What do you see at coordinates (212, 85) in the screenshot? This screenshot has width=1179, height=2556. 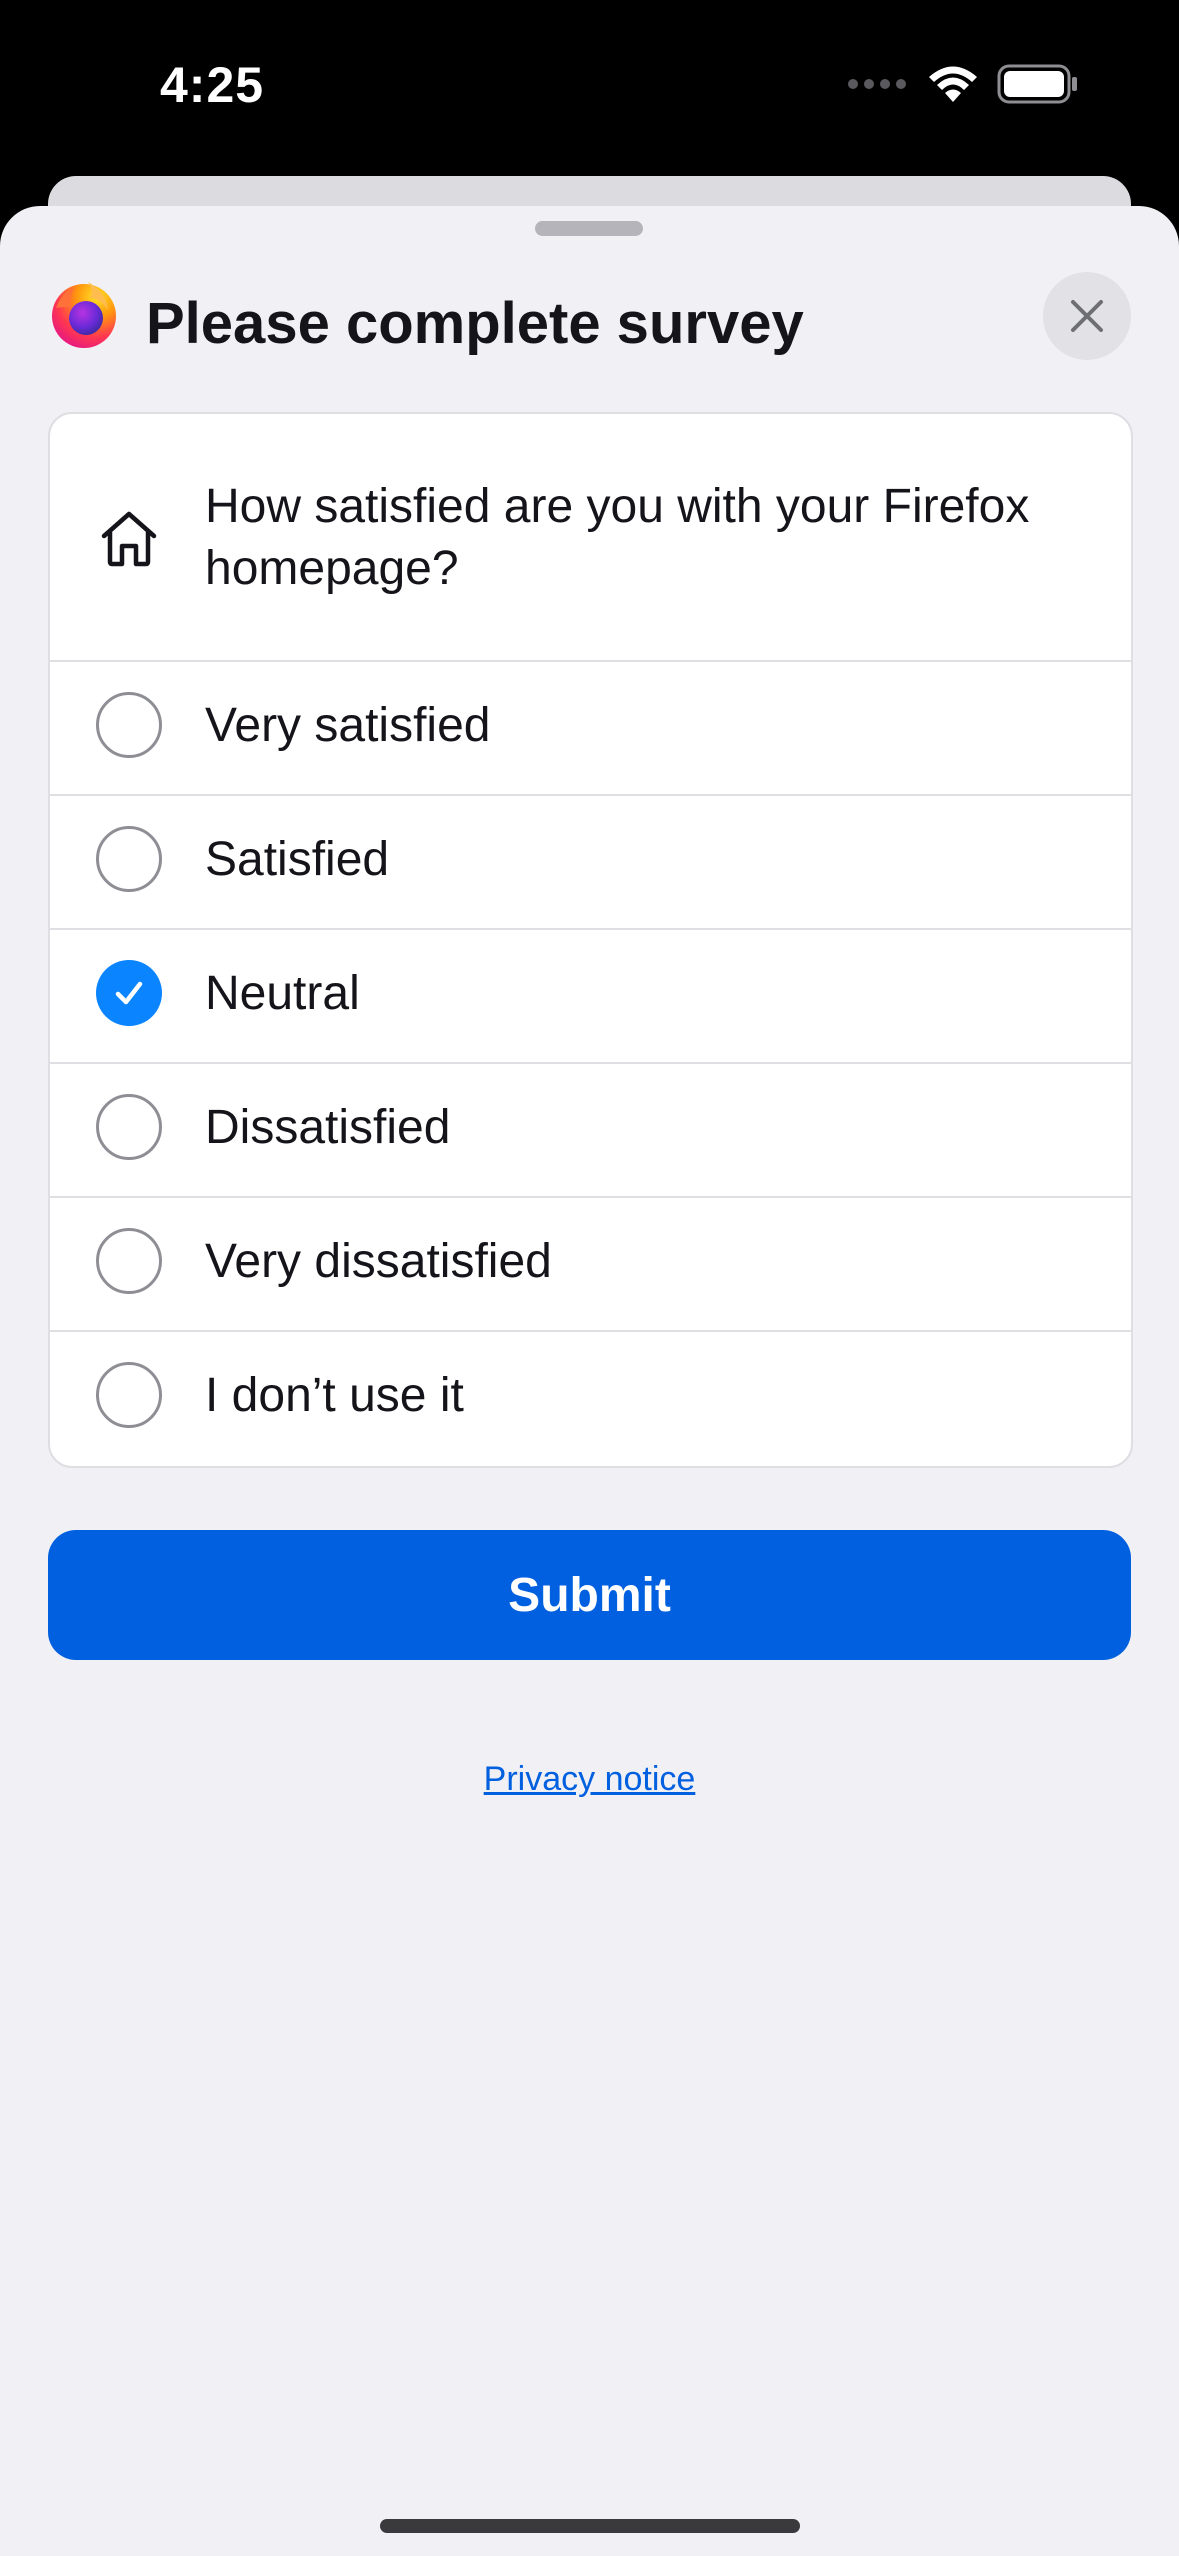 I see `status-time: 4:25` at bounding box center [212, 85].